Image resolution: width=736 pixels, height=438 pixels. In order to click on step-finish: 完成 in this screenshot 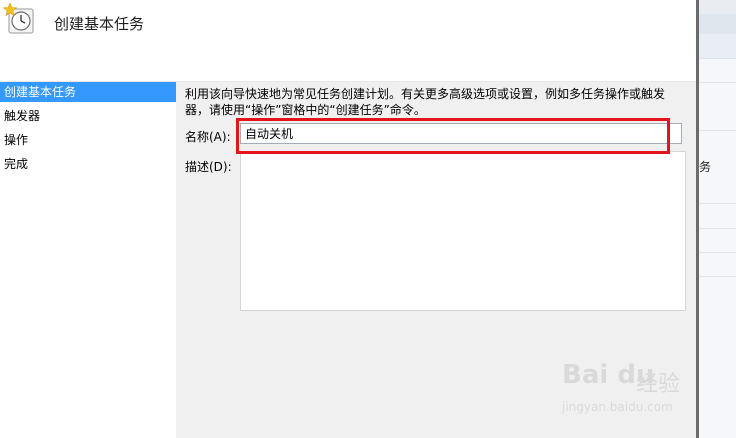, I will do `click(88, 164)`.